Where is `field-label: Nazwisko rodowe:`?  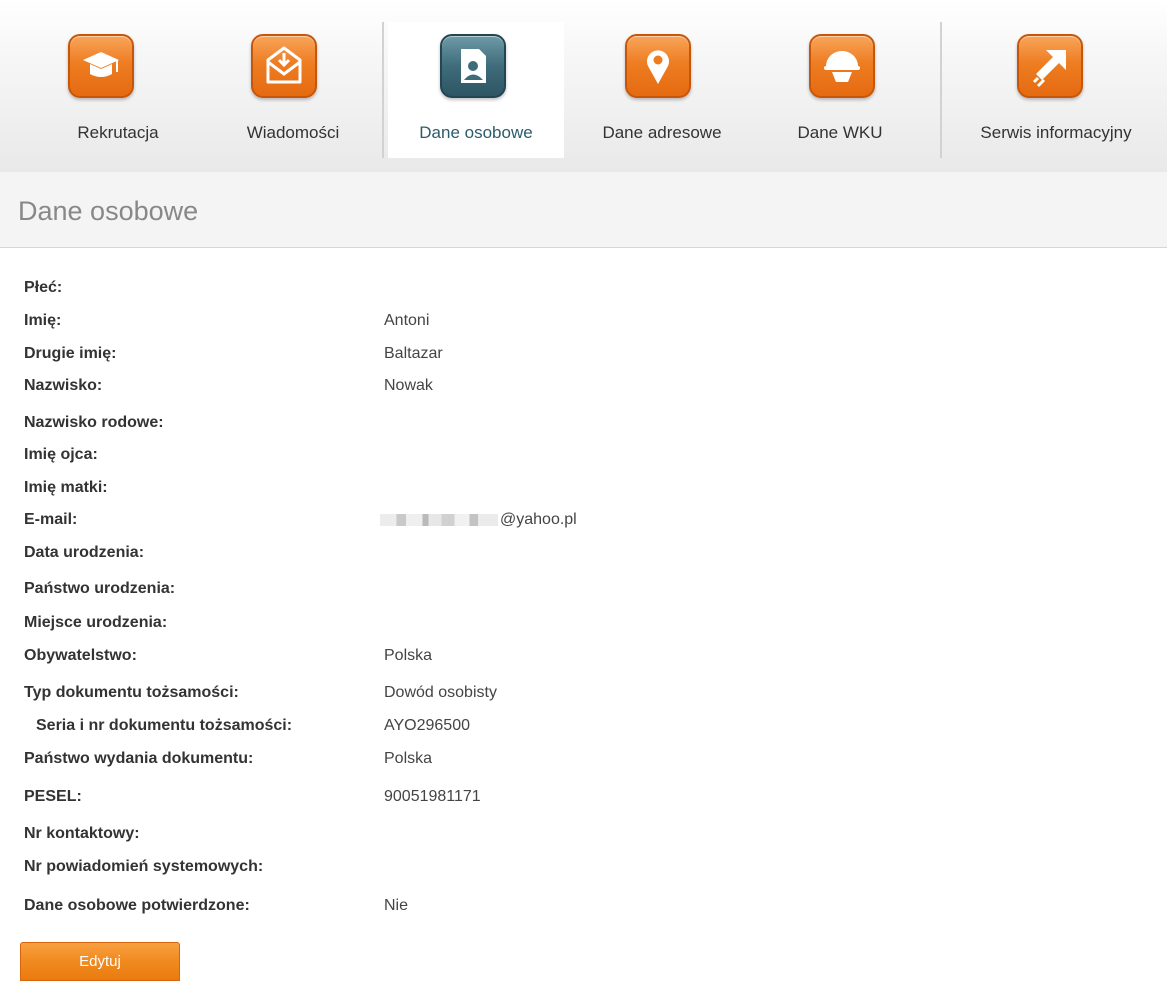 field-label: Nazwisko rodowe: is located at coordinates (94, 422).